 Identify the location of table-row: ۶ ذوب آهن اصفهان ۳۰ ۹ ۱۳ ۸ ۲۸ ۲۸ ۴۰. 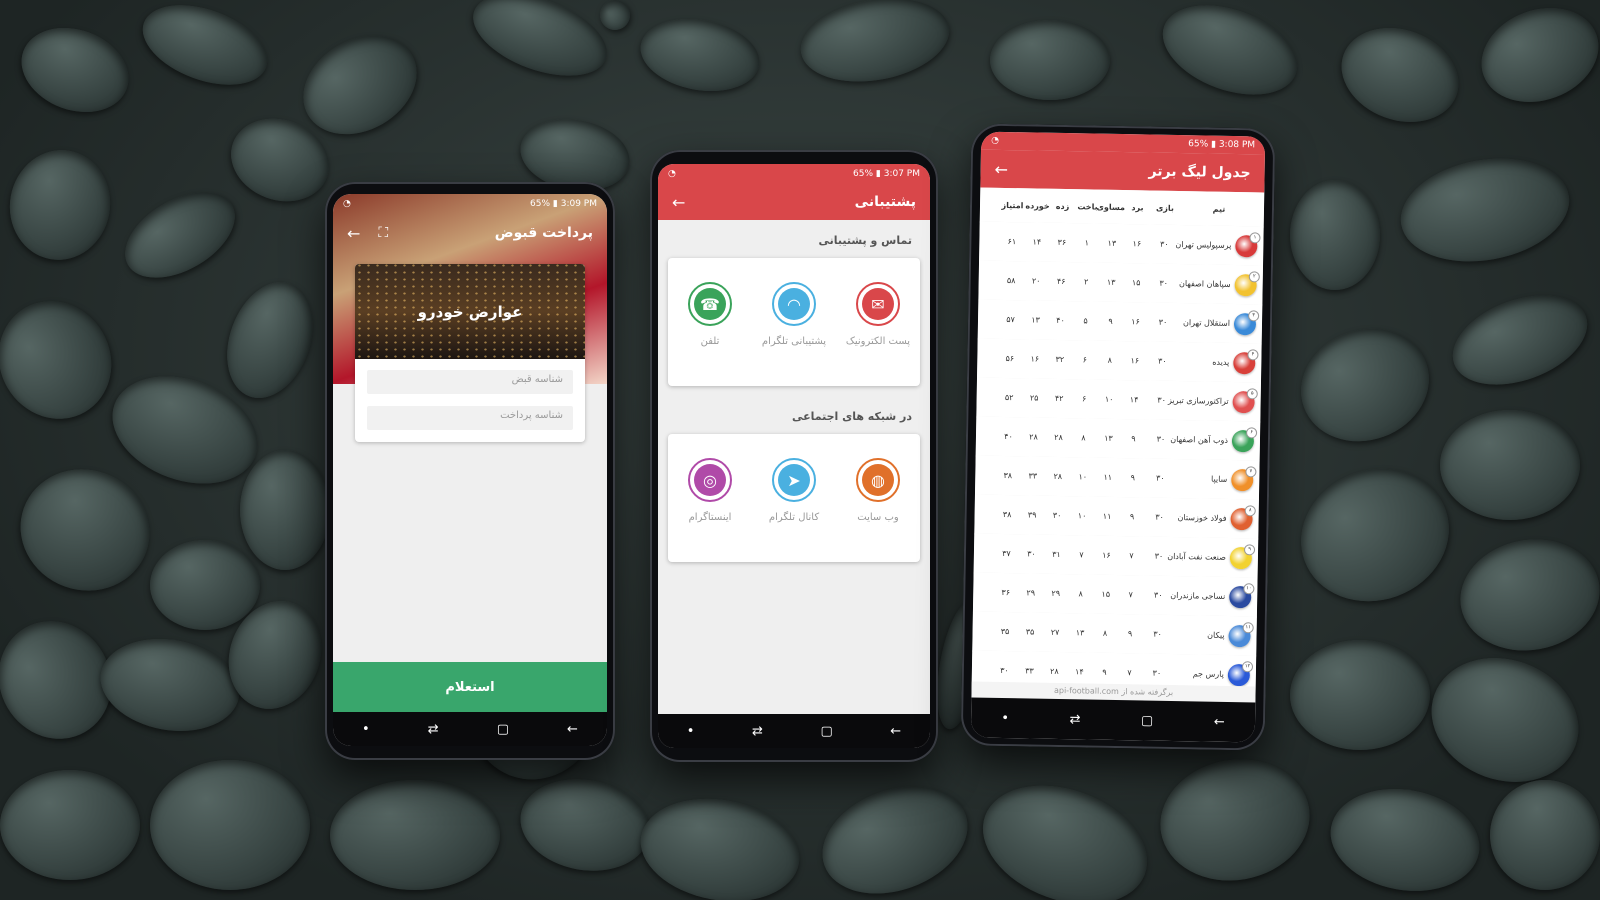
(1118, 439).